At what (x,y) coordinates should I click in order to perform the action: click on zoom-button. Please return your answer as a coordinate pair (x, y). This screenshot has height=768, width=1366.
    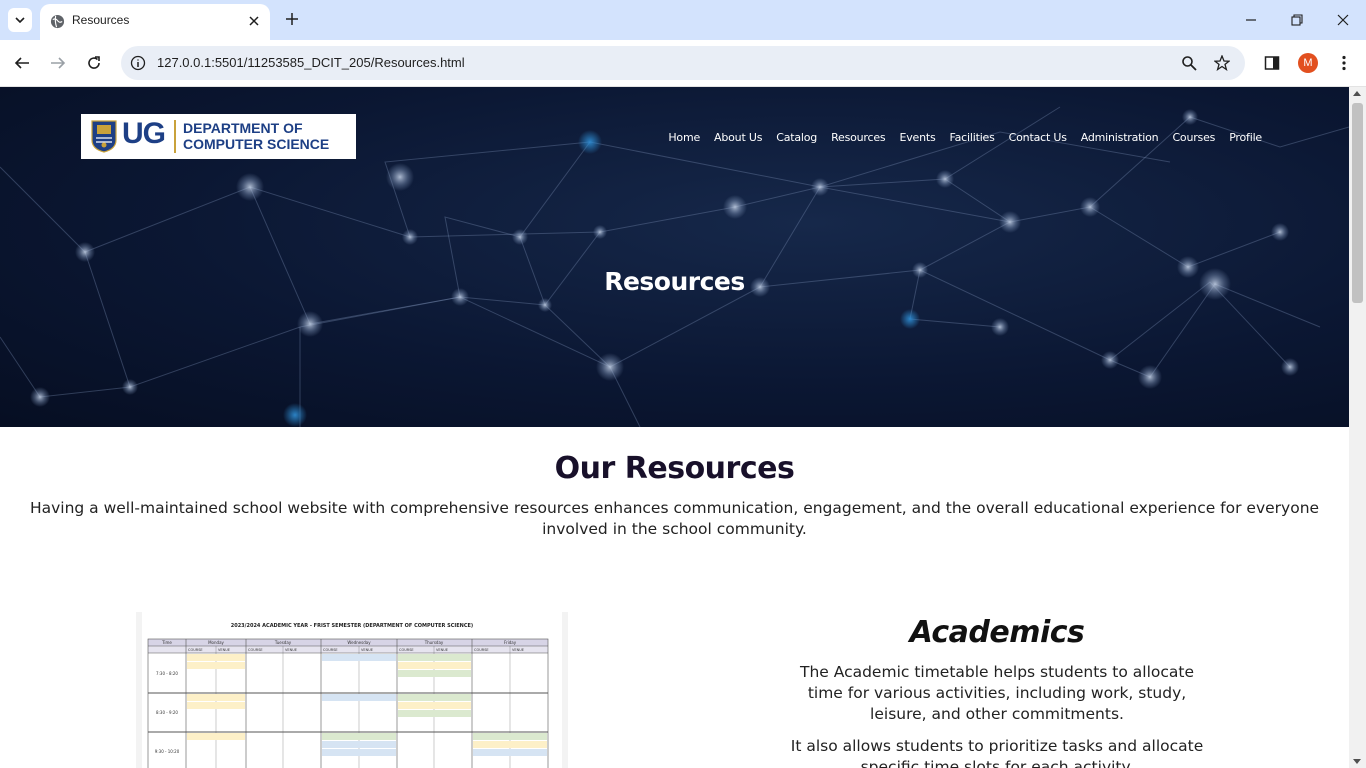
    Looking at the image, I should click on (1189, 63).